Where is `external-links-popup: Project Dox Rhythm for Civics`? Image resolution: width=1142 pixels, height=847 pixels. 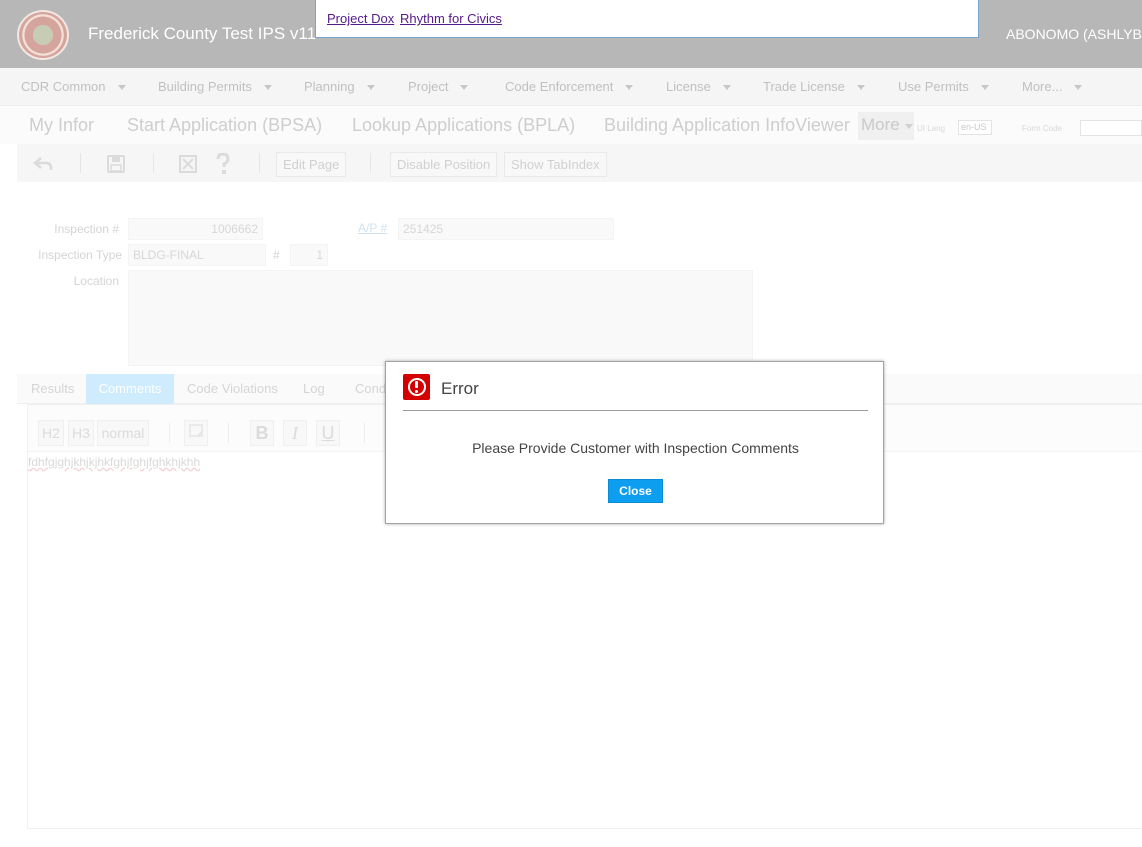 external-links-popup: Project Dox Rhythm for Civics is located at coordinates (647, 19).